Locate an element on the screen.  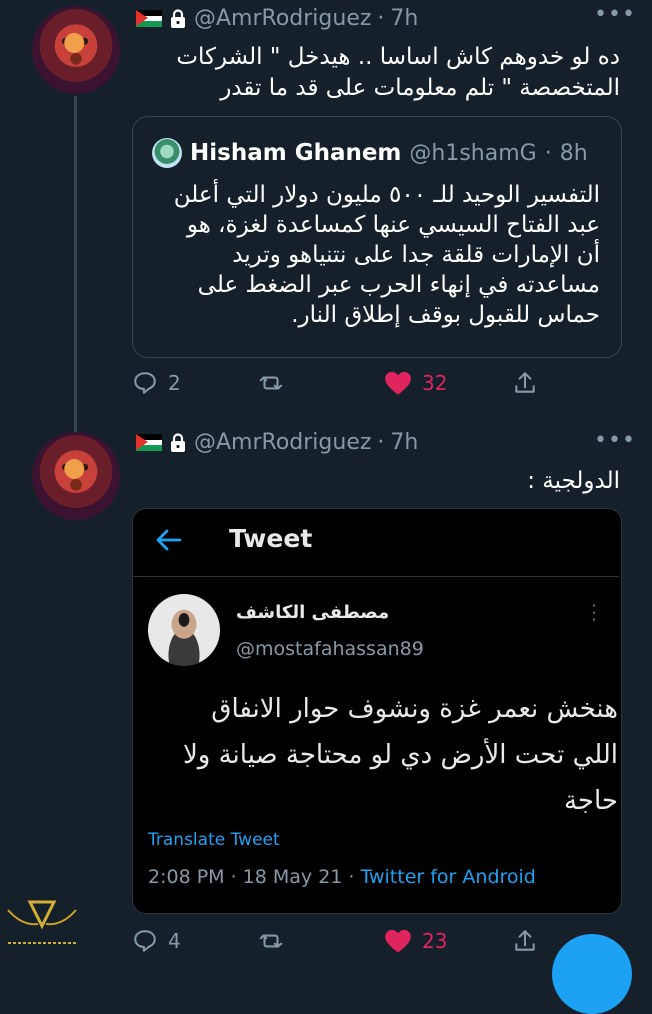
thread-line is located at coordinates (75, 265).